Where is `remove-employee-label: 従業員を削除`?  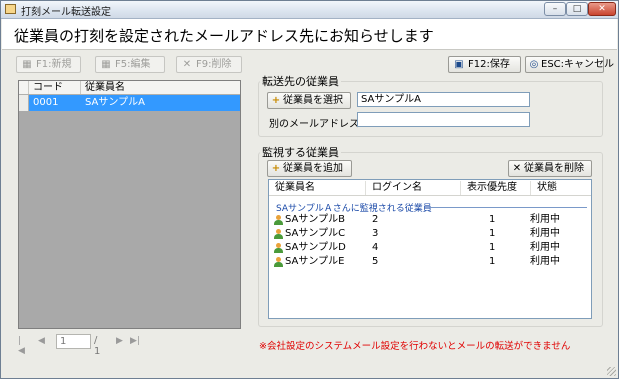
remove-employee-label: 従業員を削除 is located at coordinates (554, 168).